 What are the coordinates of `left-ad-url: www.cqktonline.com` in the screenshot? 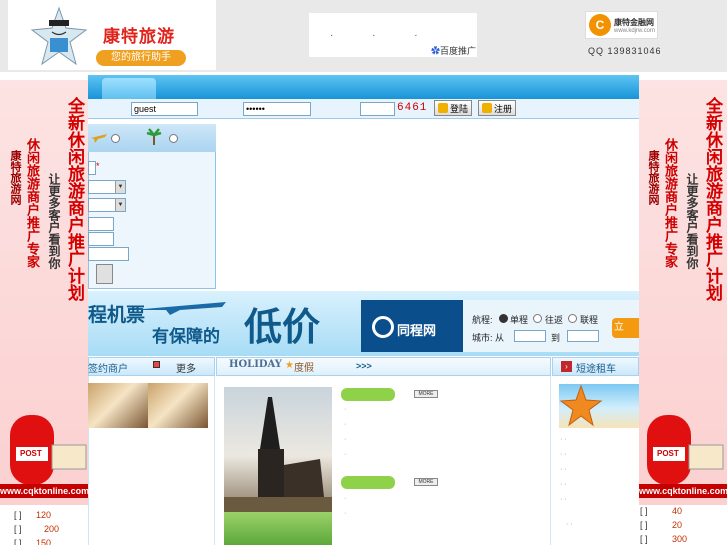 It's located at (44, 491).